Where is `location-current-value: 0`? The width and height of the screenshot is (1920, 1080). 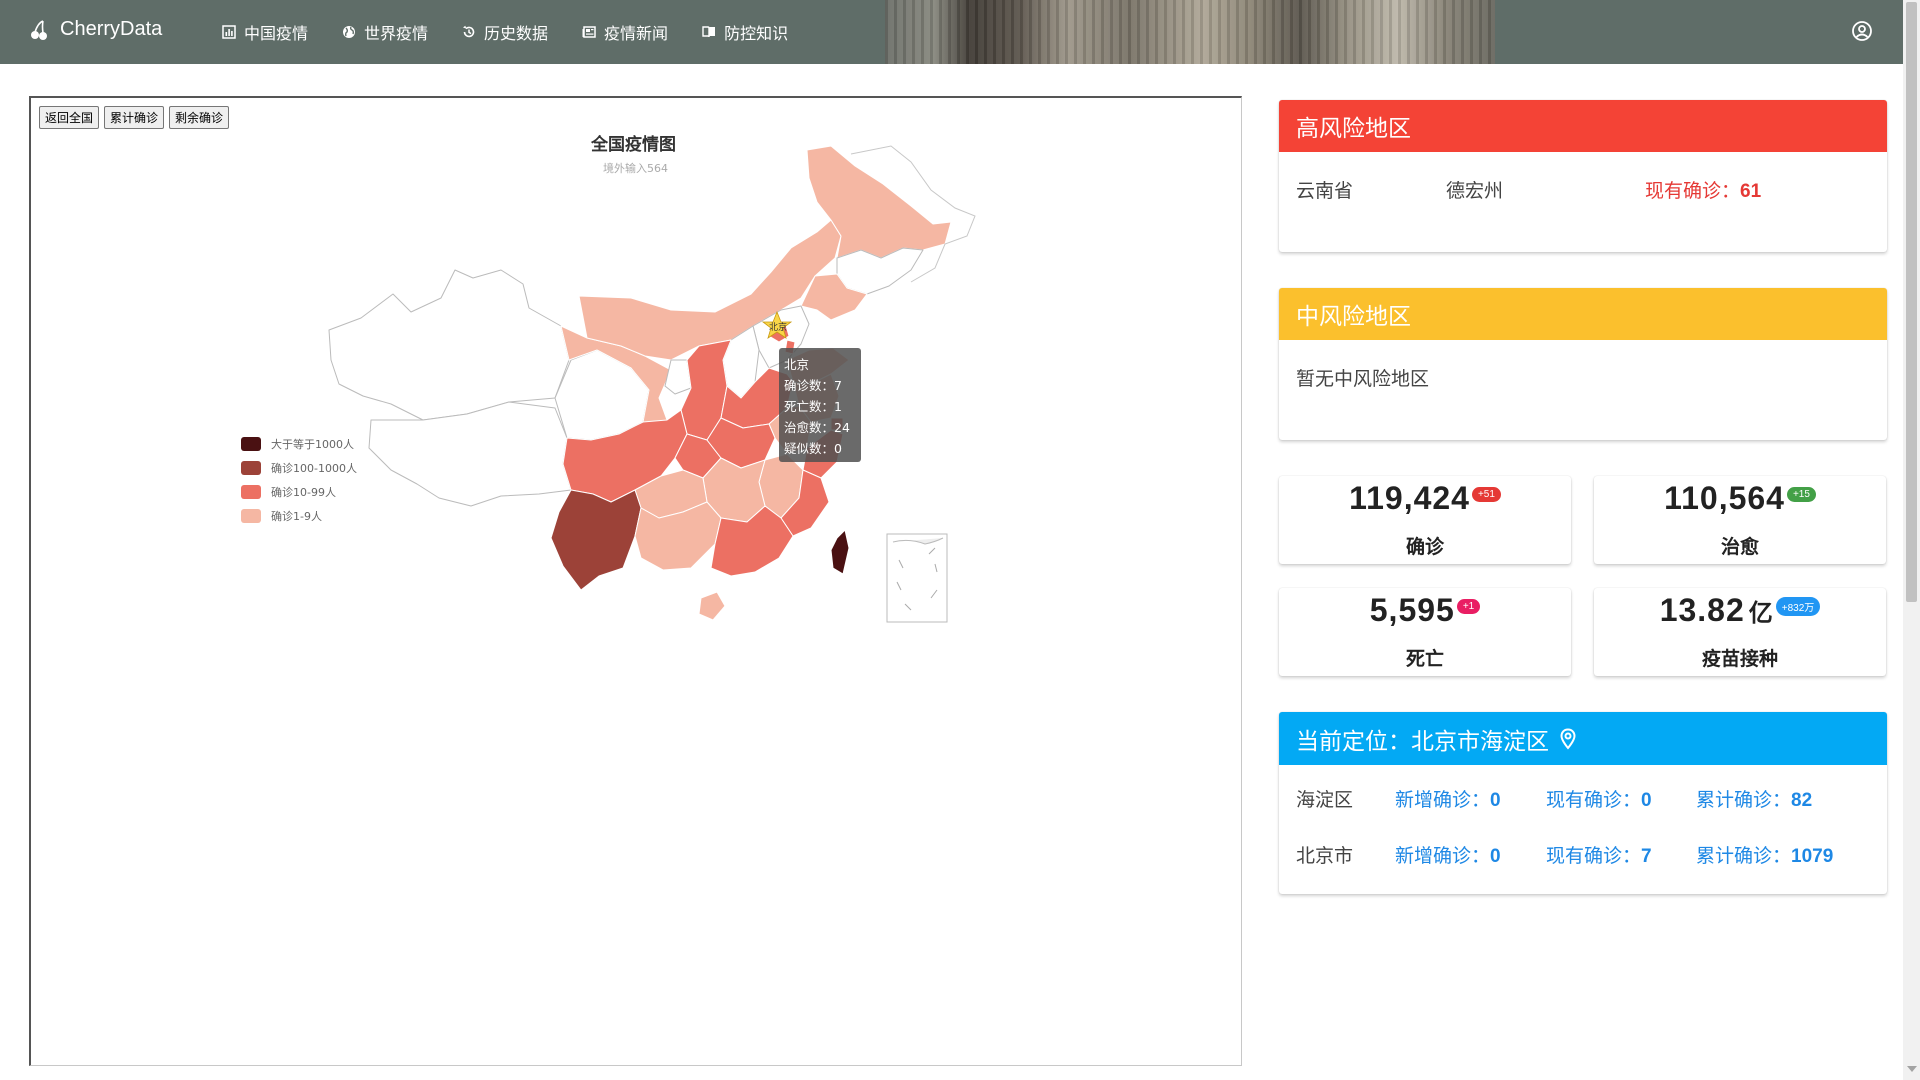 location-current-value: 0 is located at coordinates (1646, 800).